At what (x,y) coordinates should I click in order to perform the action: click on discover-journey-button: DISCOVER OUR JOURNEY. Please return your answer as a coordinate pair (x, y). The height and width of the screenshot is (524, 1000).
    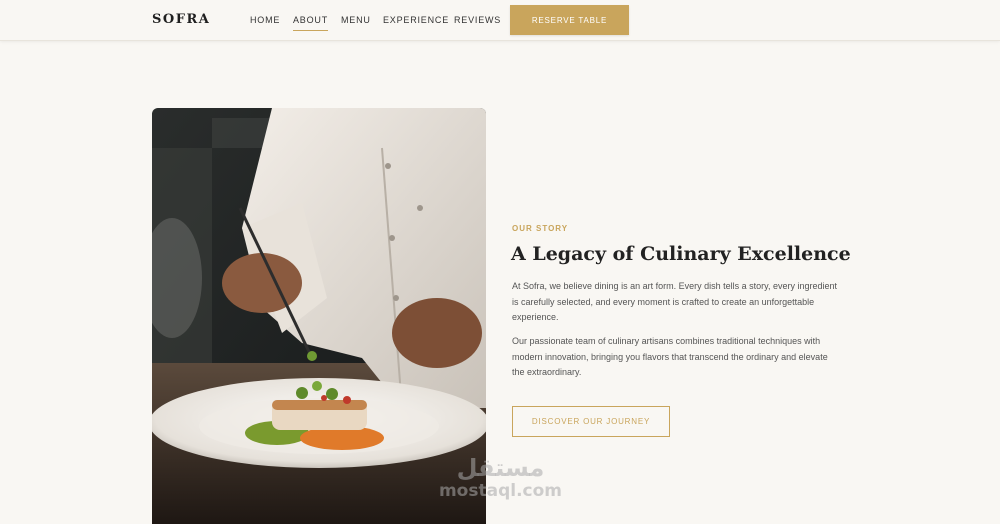
    Looking at the image, I should click on (591, 421).